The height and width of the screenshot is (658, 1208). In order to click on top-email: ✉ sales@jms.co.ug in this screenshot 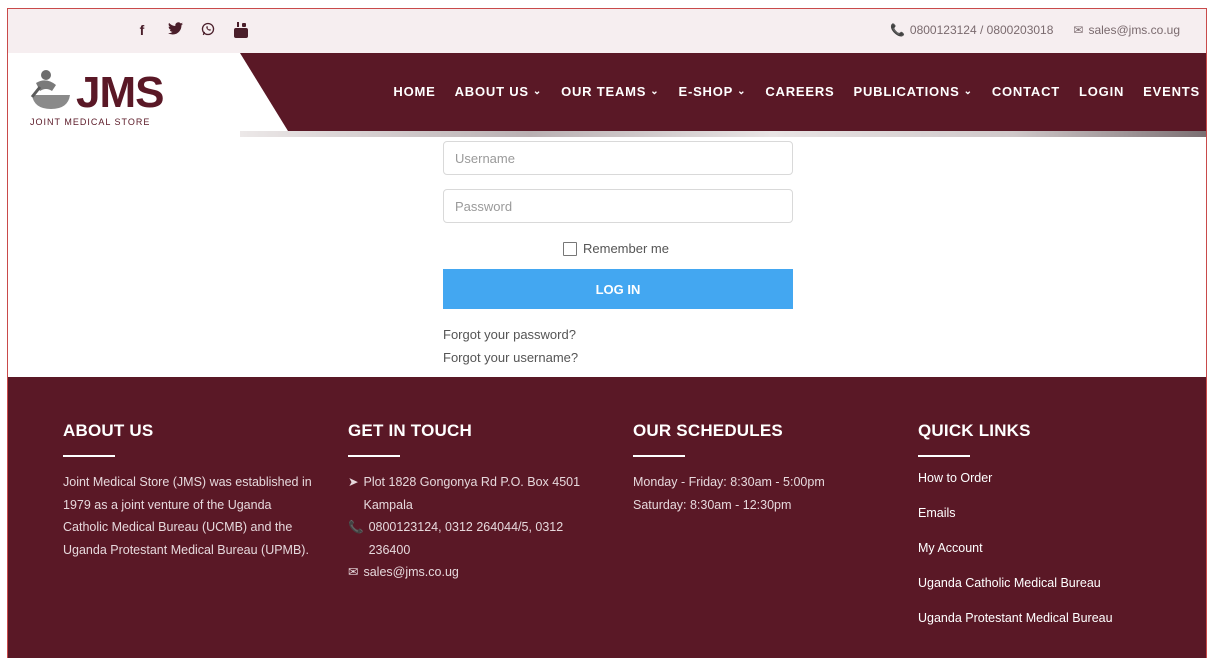, I will do `click(1126, 30)`.